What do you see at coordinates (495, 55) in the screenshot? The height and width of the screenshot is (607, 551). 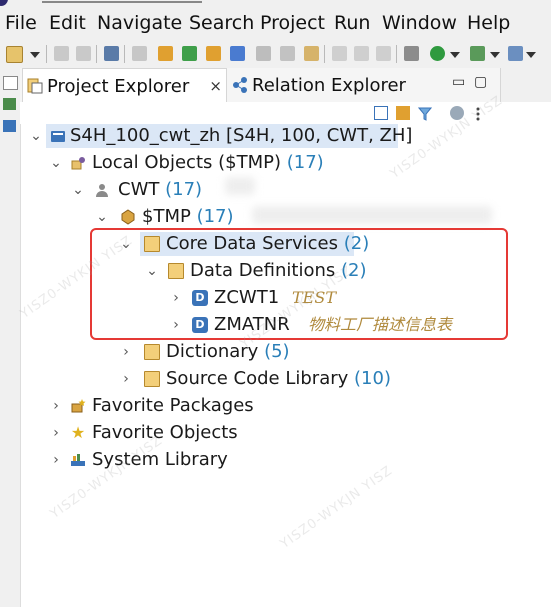 I see `external-tools-dropdown-icon` at bounding box center [495, 55].